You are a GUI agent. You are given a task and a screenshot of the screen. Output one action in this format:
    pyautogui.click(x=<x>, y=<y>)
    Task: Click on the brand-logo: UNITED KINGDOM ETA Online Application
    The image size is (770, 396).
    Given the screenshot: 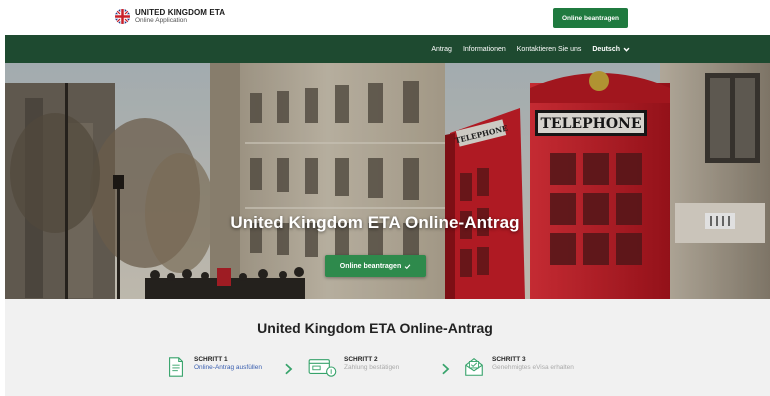 What is the action you would take?
    pyautogui.click(x=170, y=17)
    